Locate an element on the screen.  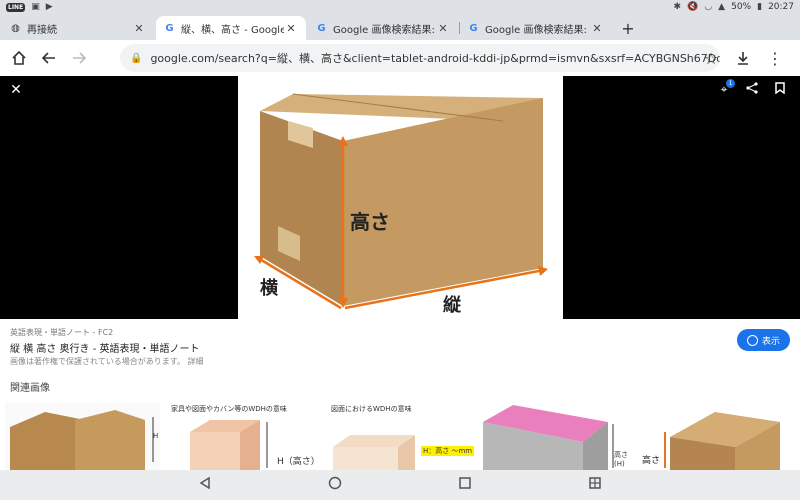
copyright-text: 画像は著作権で保護されている場合があります。 is located at coordinates (97, 361).